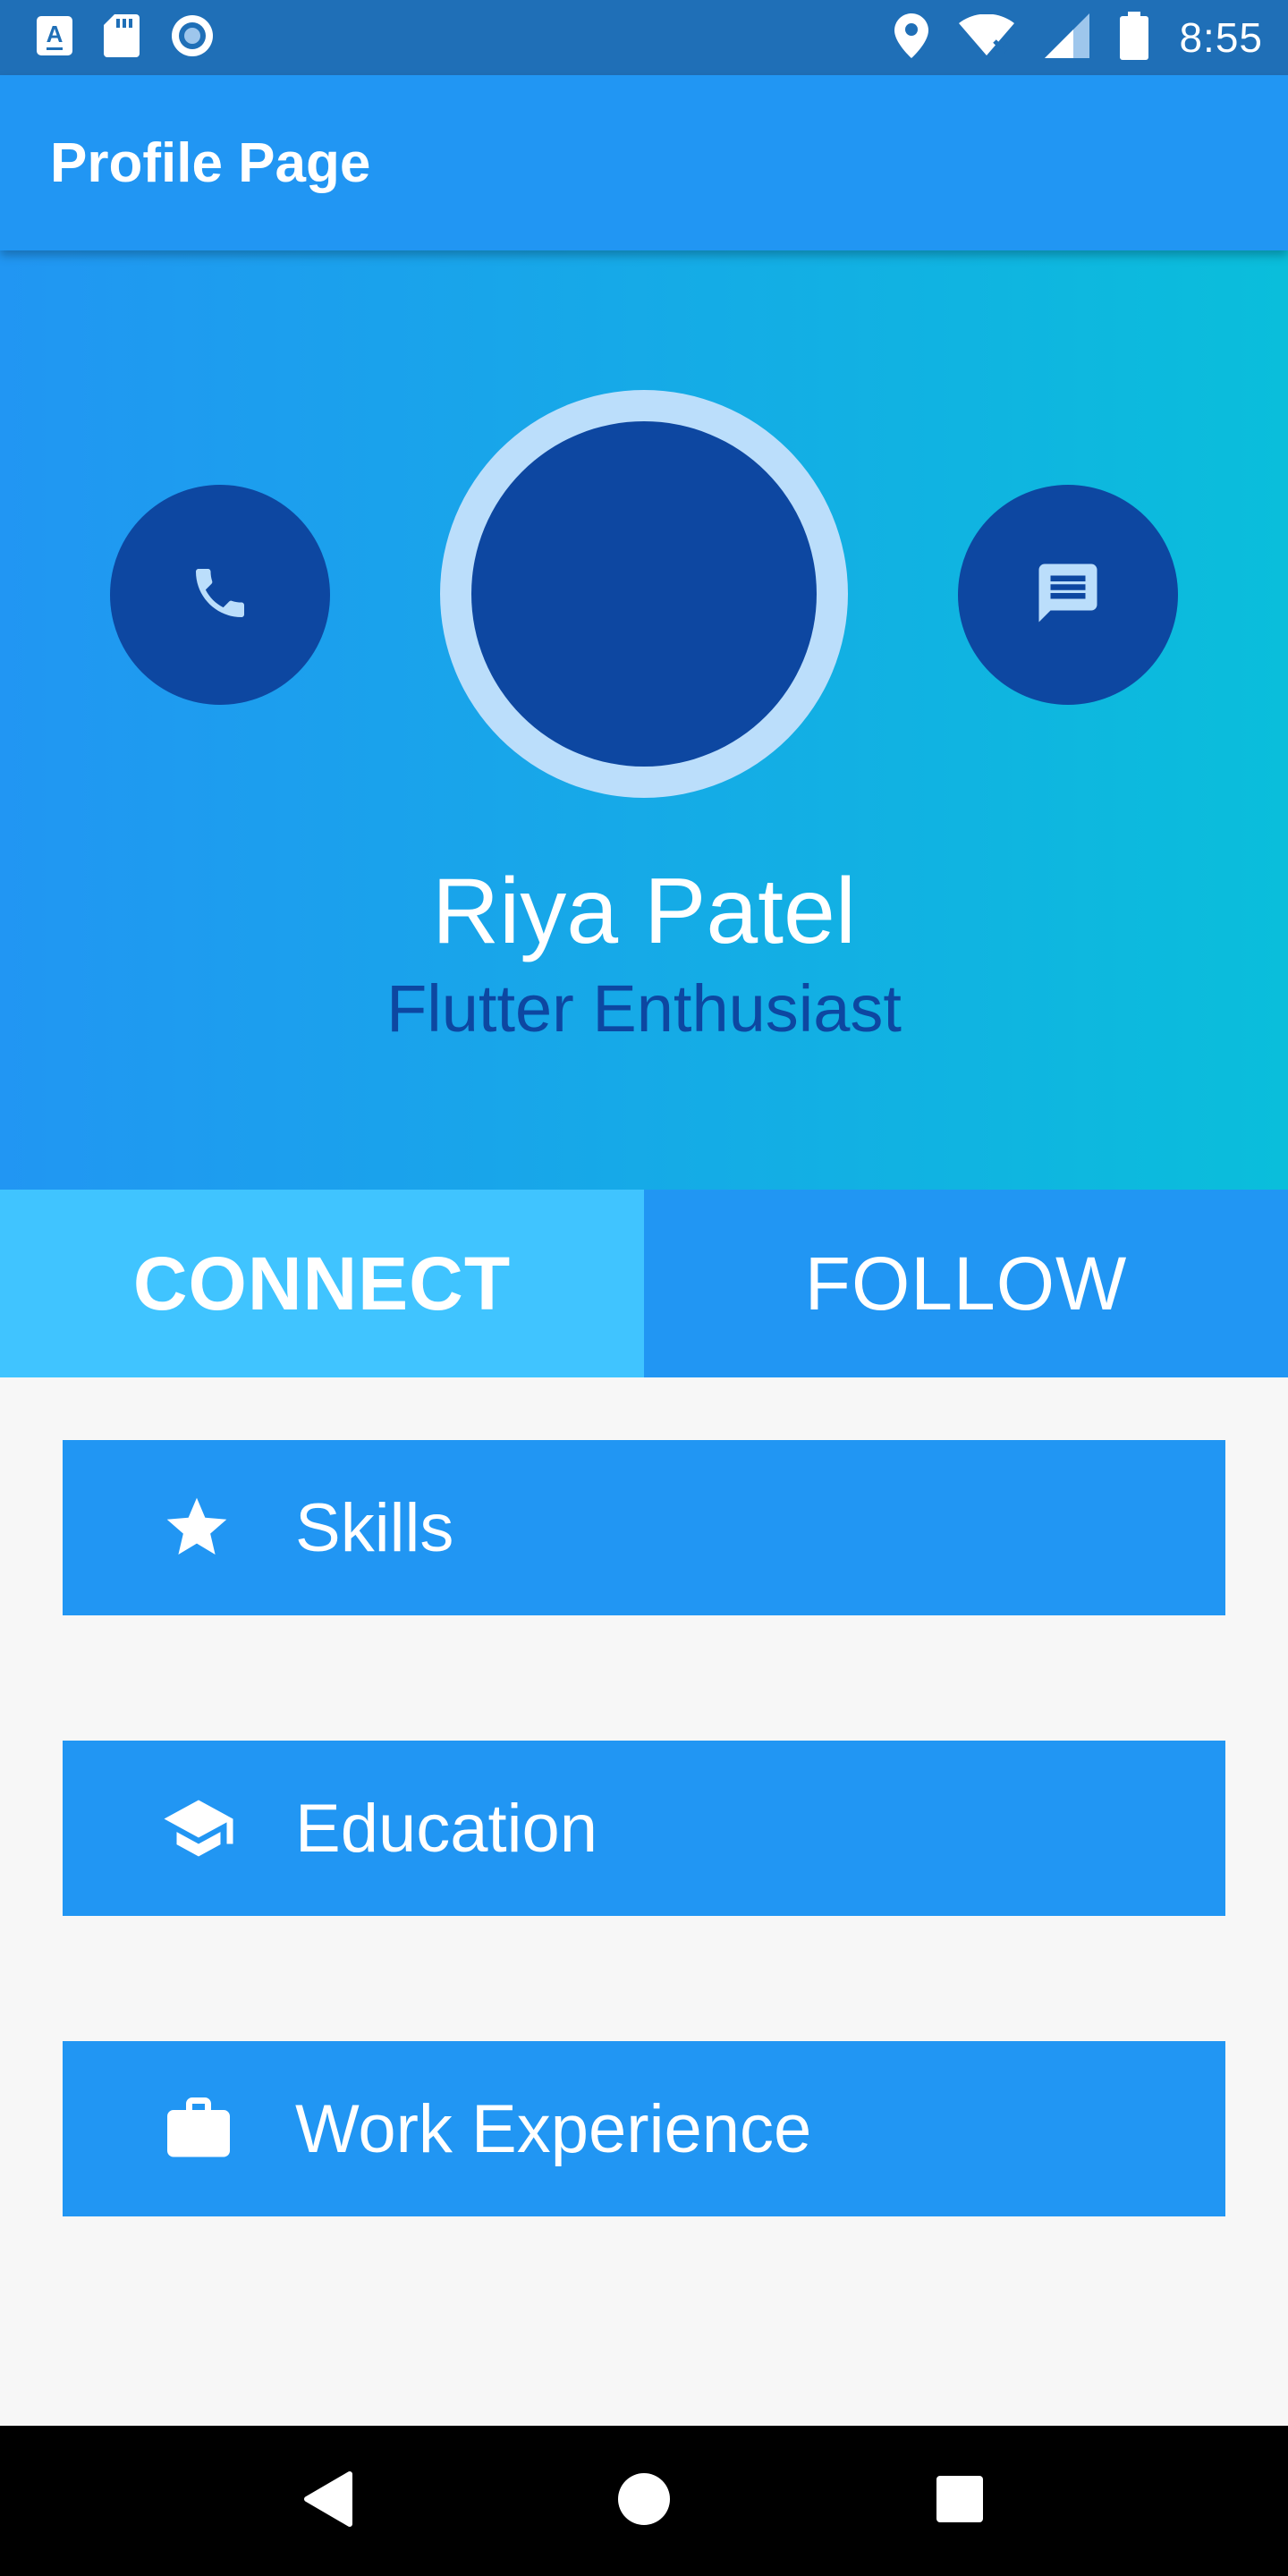 The image size is (1288, 2576). I want to click on nav-home-button, so click(644, 2501).